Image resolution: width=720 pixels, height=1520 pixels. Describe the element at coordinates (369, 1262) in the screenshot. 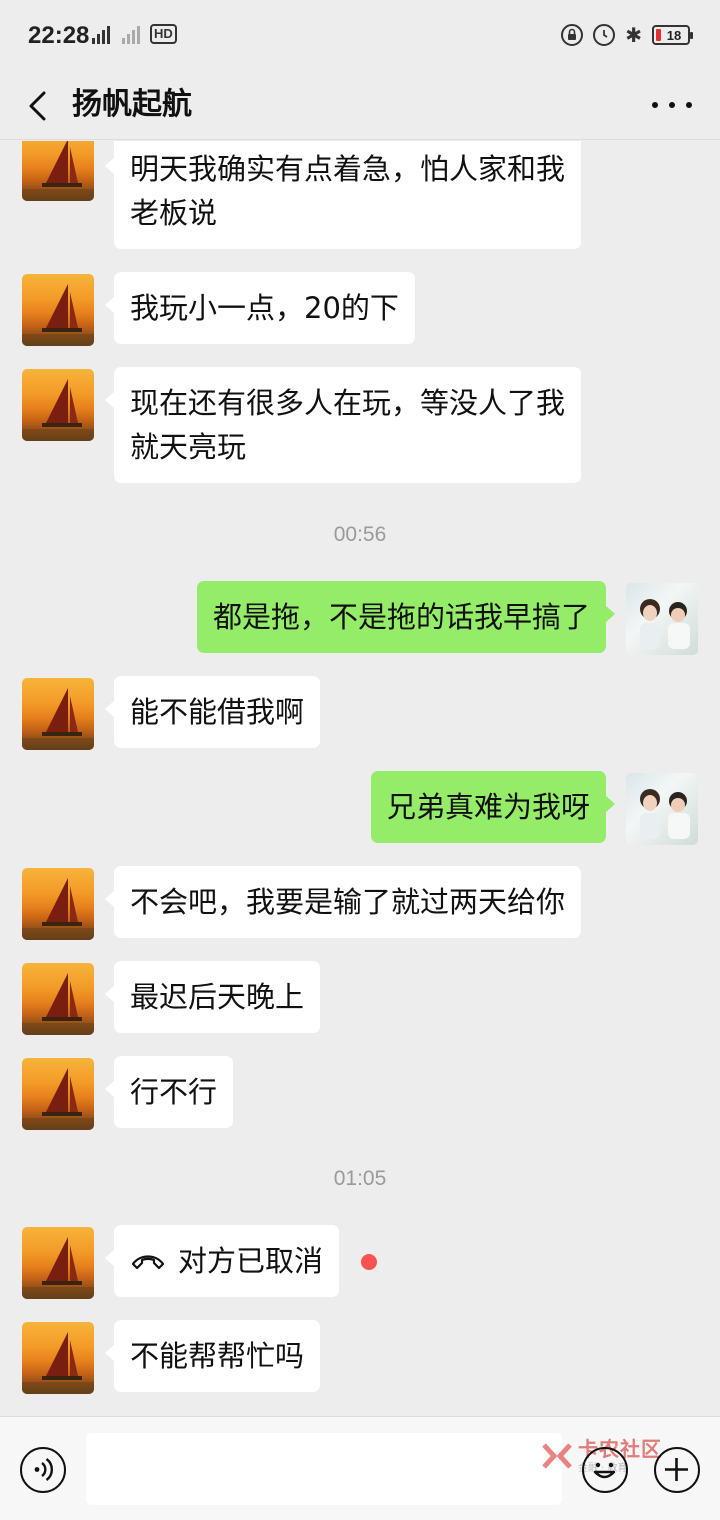

I see `unread-dot` at that location.